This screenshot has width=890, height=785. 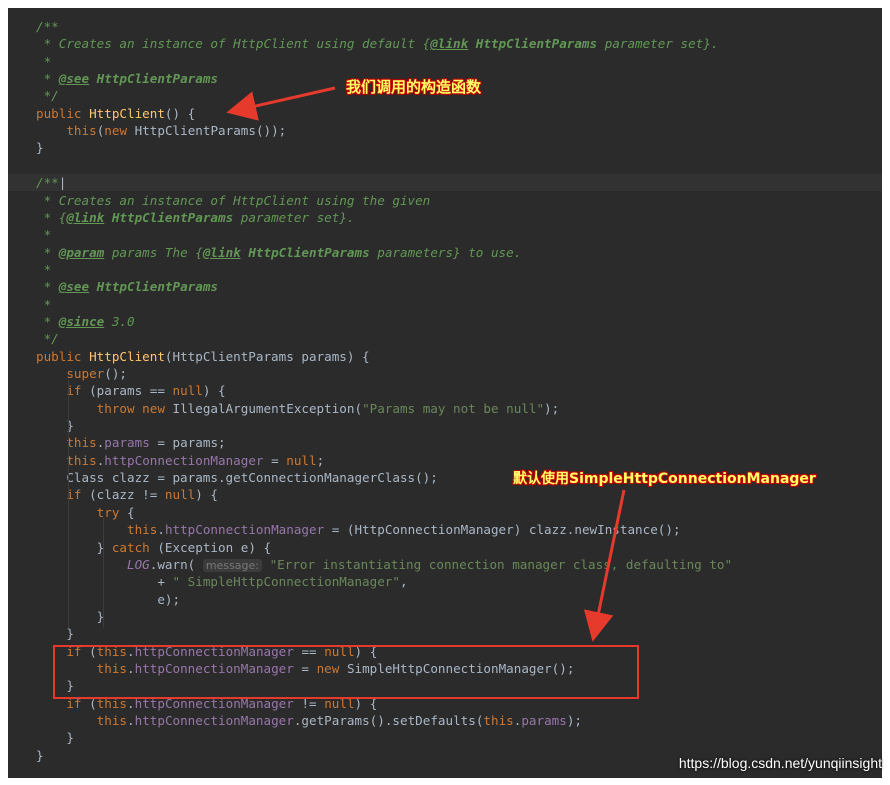 I want to click on constructor-annotation: 我们调用的构造函数, so click(x=414, y=87).